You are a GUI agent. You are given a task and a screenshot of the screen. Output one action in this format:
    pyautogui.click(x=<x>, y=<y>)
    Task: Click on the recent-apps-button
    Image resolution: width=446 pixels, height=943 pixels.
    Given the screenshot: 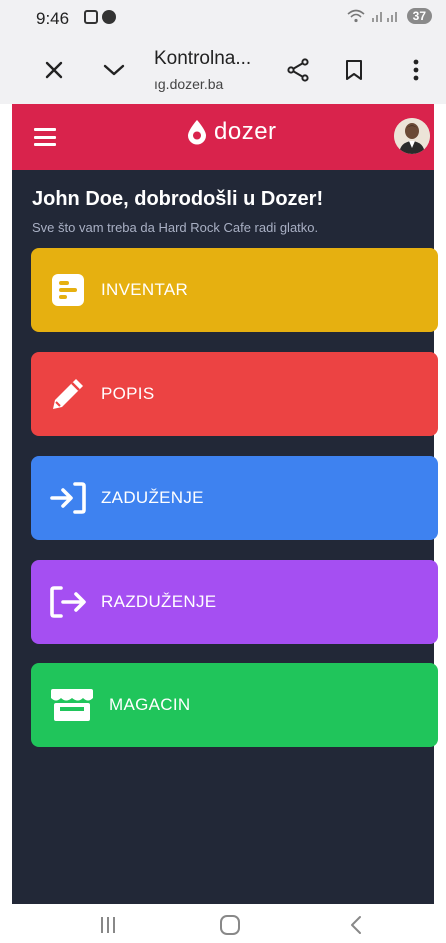 What is the action you would take?
    pyautogui.click(x=108, y=925)
    